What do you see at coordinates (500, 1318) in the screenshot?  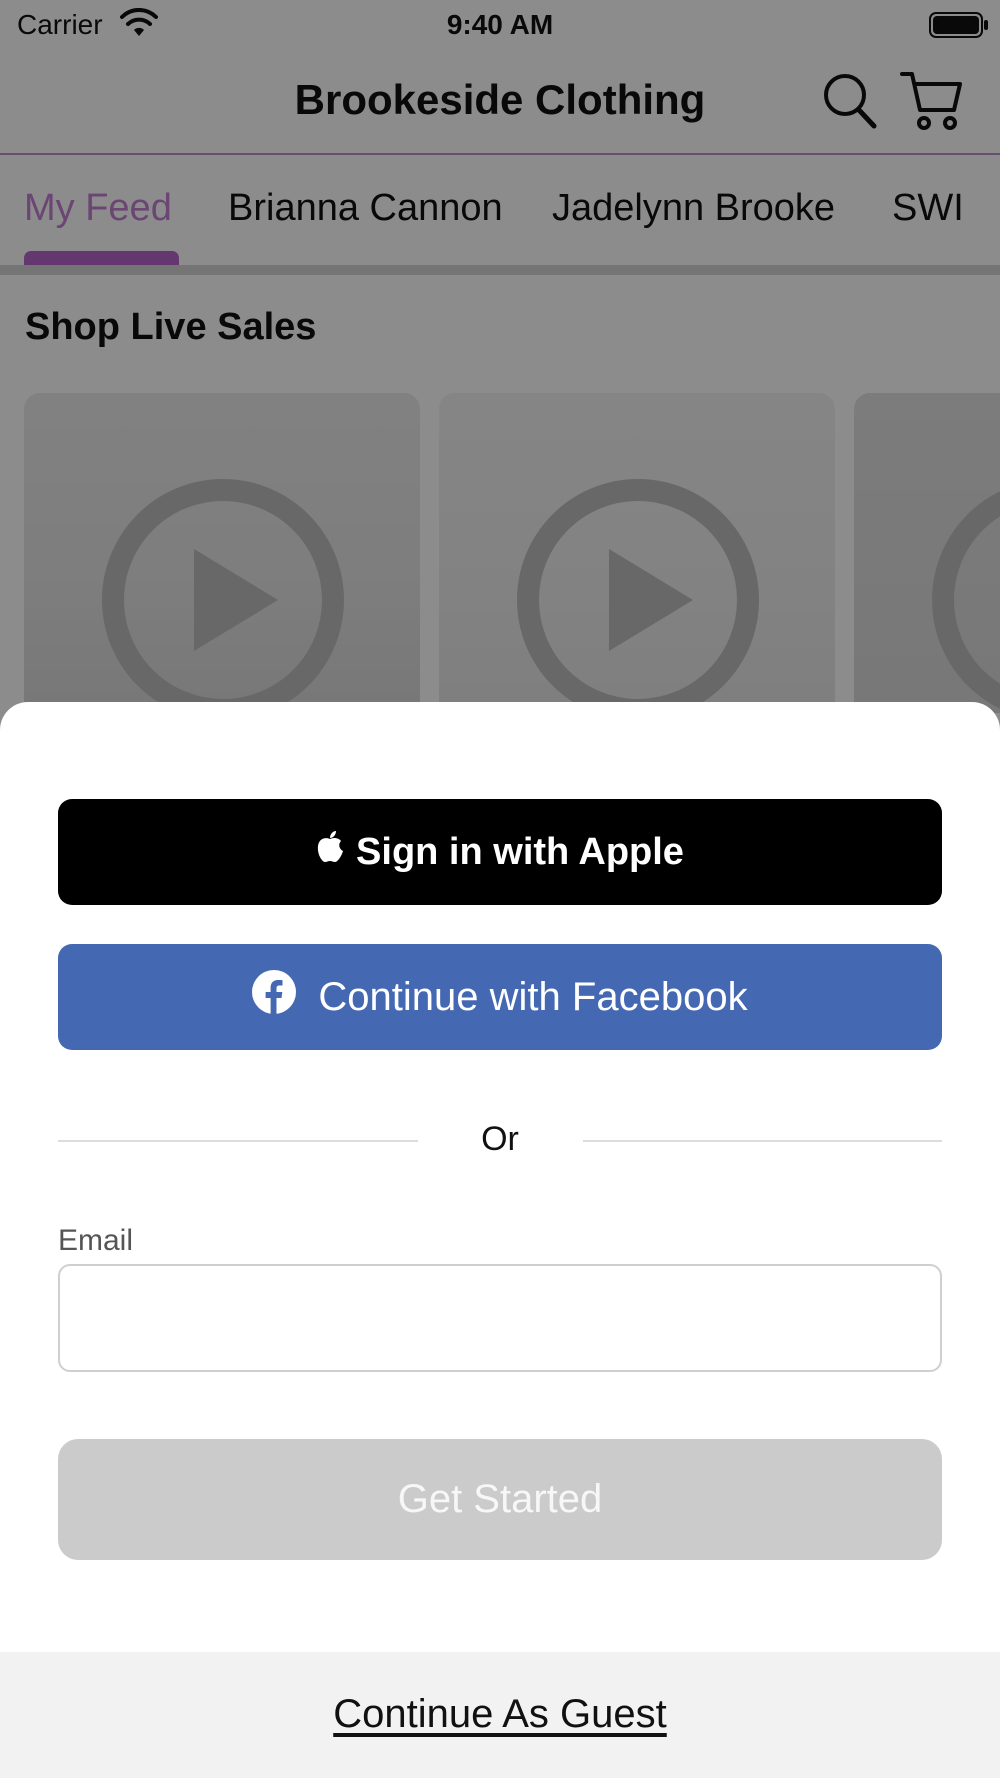 I see `email-field` at bounding box center [500, 1318].